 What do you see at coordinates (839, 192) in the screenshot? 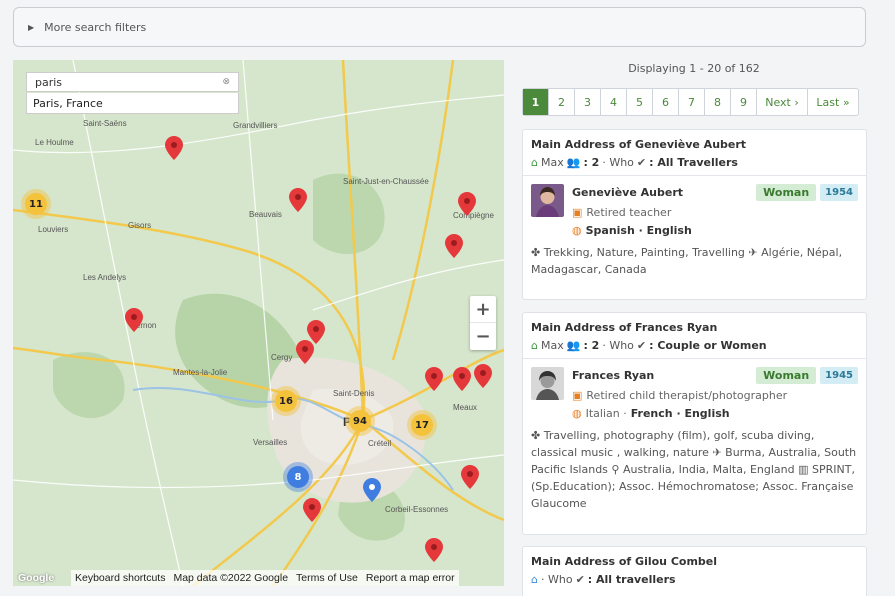
I see `year-badge: 1954` at bounding box center [839, 192].